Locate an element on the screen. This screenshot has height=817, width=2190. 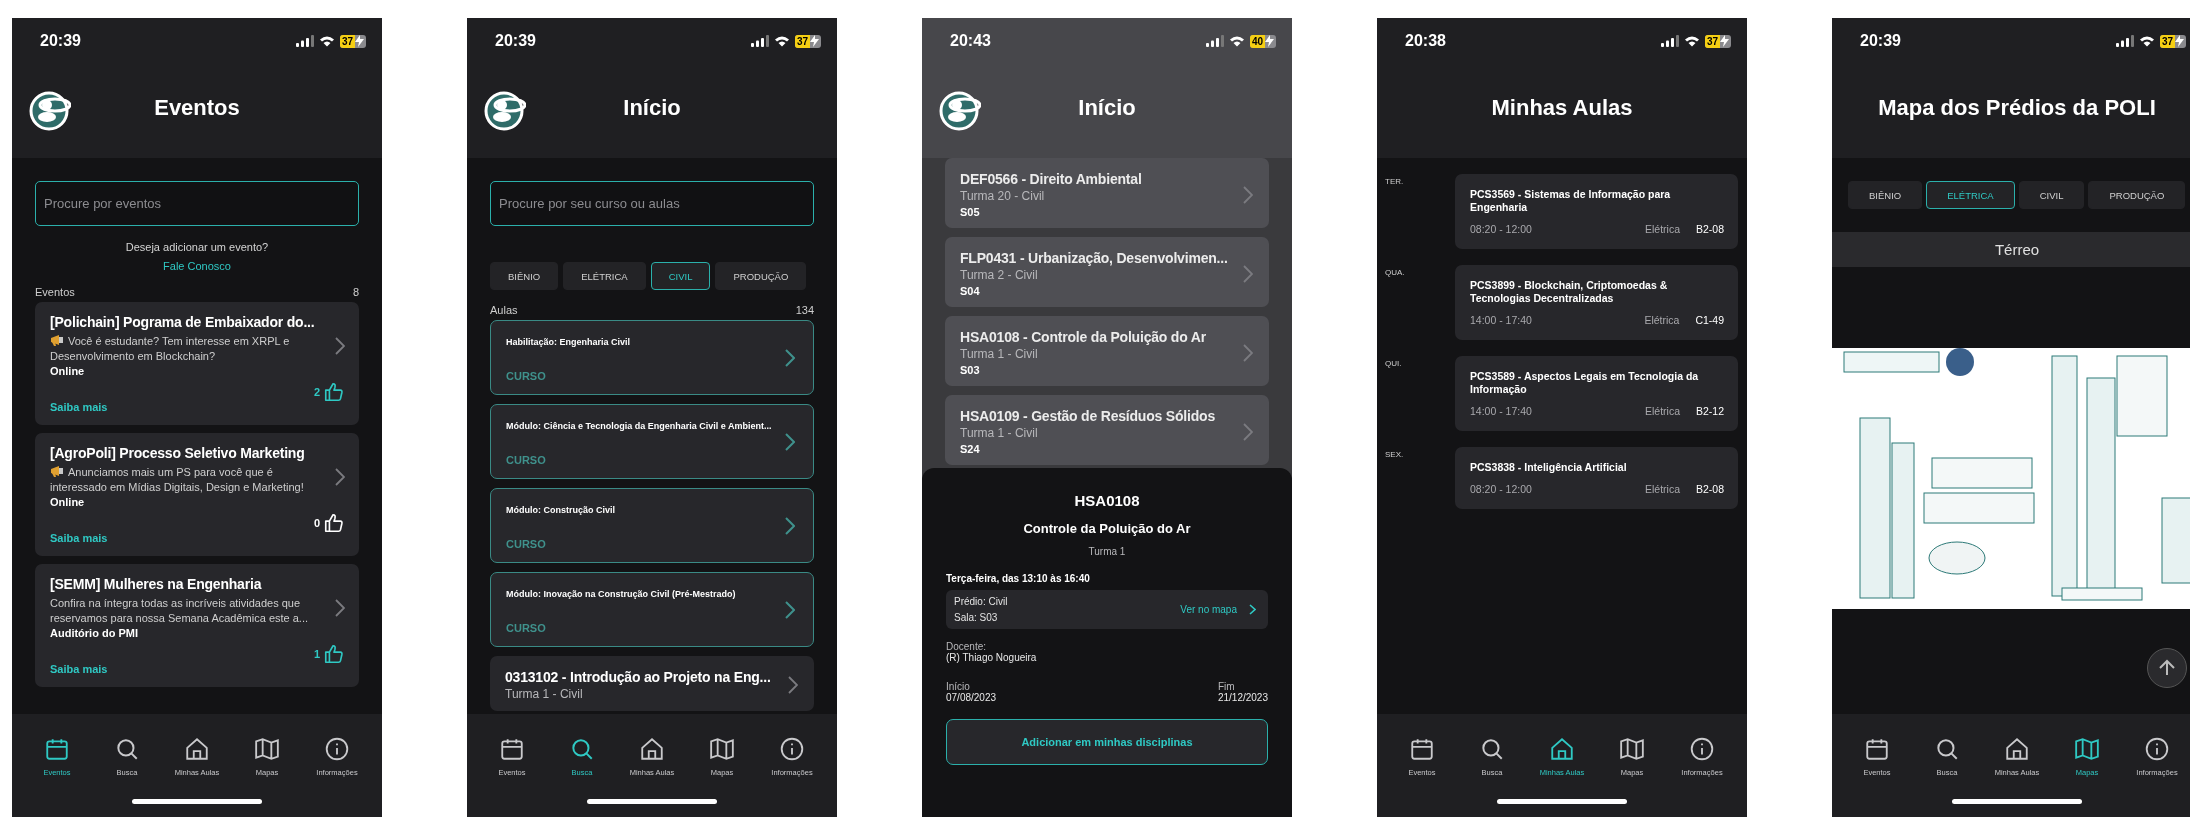
thumbs-up-icon is located at coordinates (334, 392).